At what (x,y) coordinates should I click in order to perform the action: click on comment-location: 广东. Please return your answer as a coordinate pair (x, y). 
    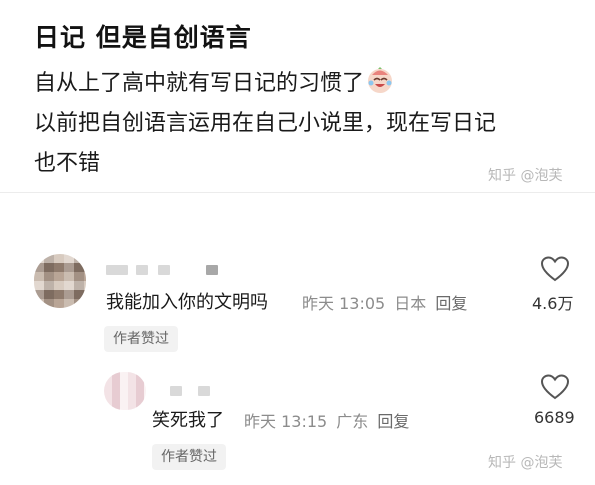
    Looking at the image, I should click on (352, 421).